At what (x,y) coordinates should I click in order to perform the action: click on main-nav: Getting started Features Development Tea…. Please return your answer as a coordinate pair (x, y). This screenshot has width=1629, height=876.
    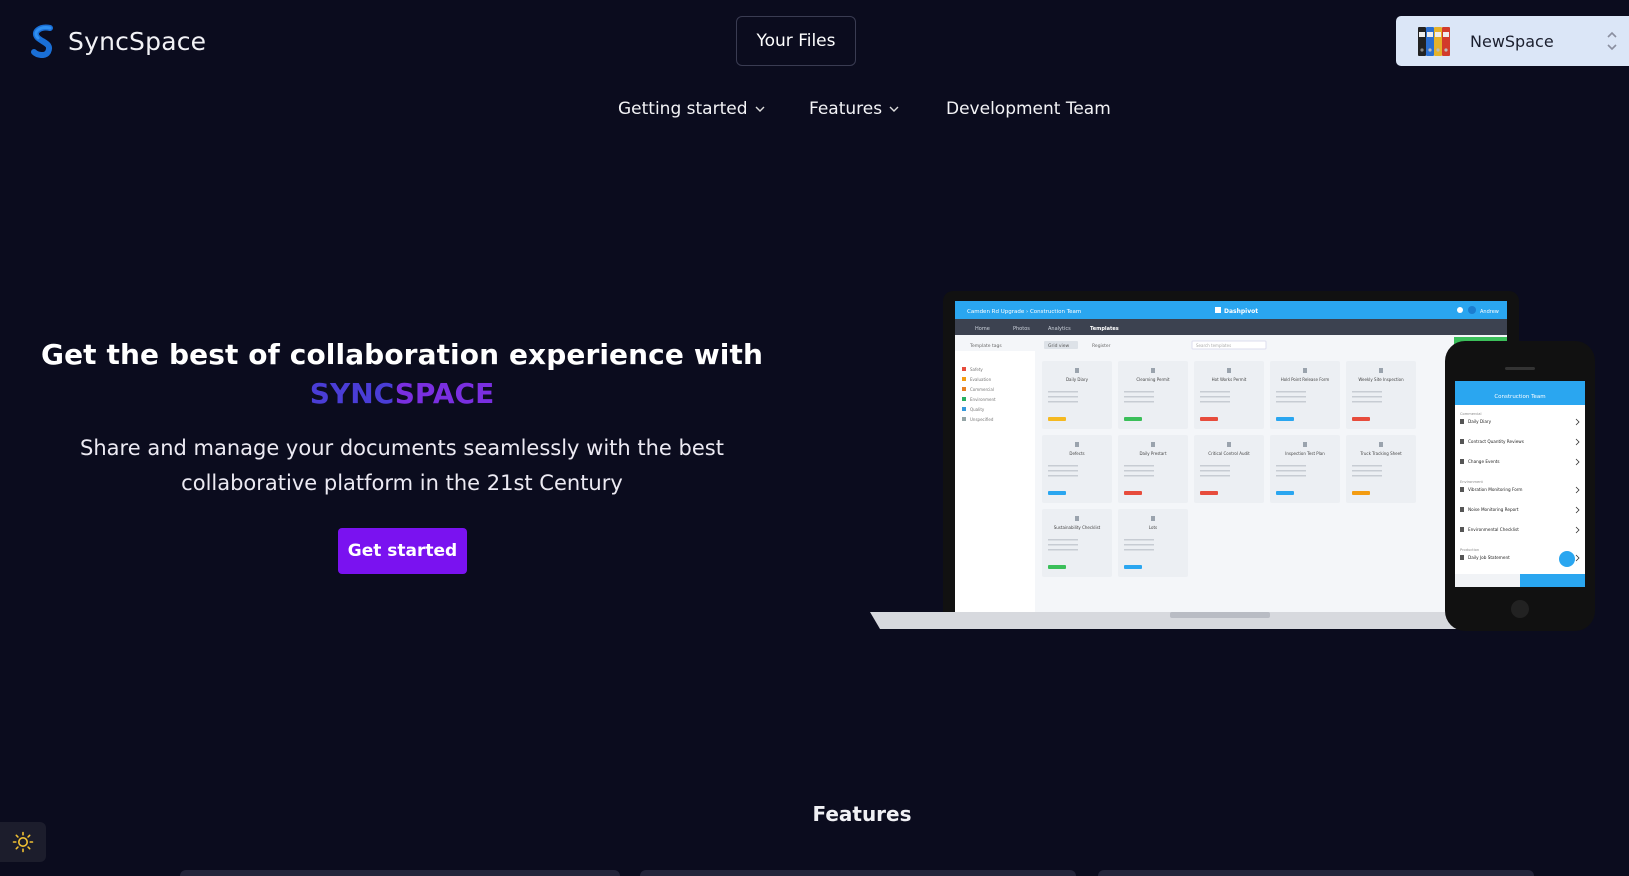
    Looking at the image, I should click on (814, 112).